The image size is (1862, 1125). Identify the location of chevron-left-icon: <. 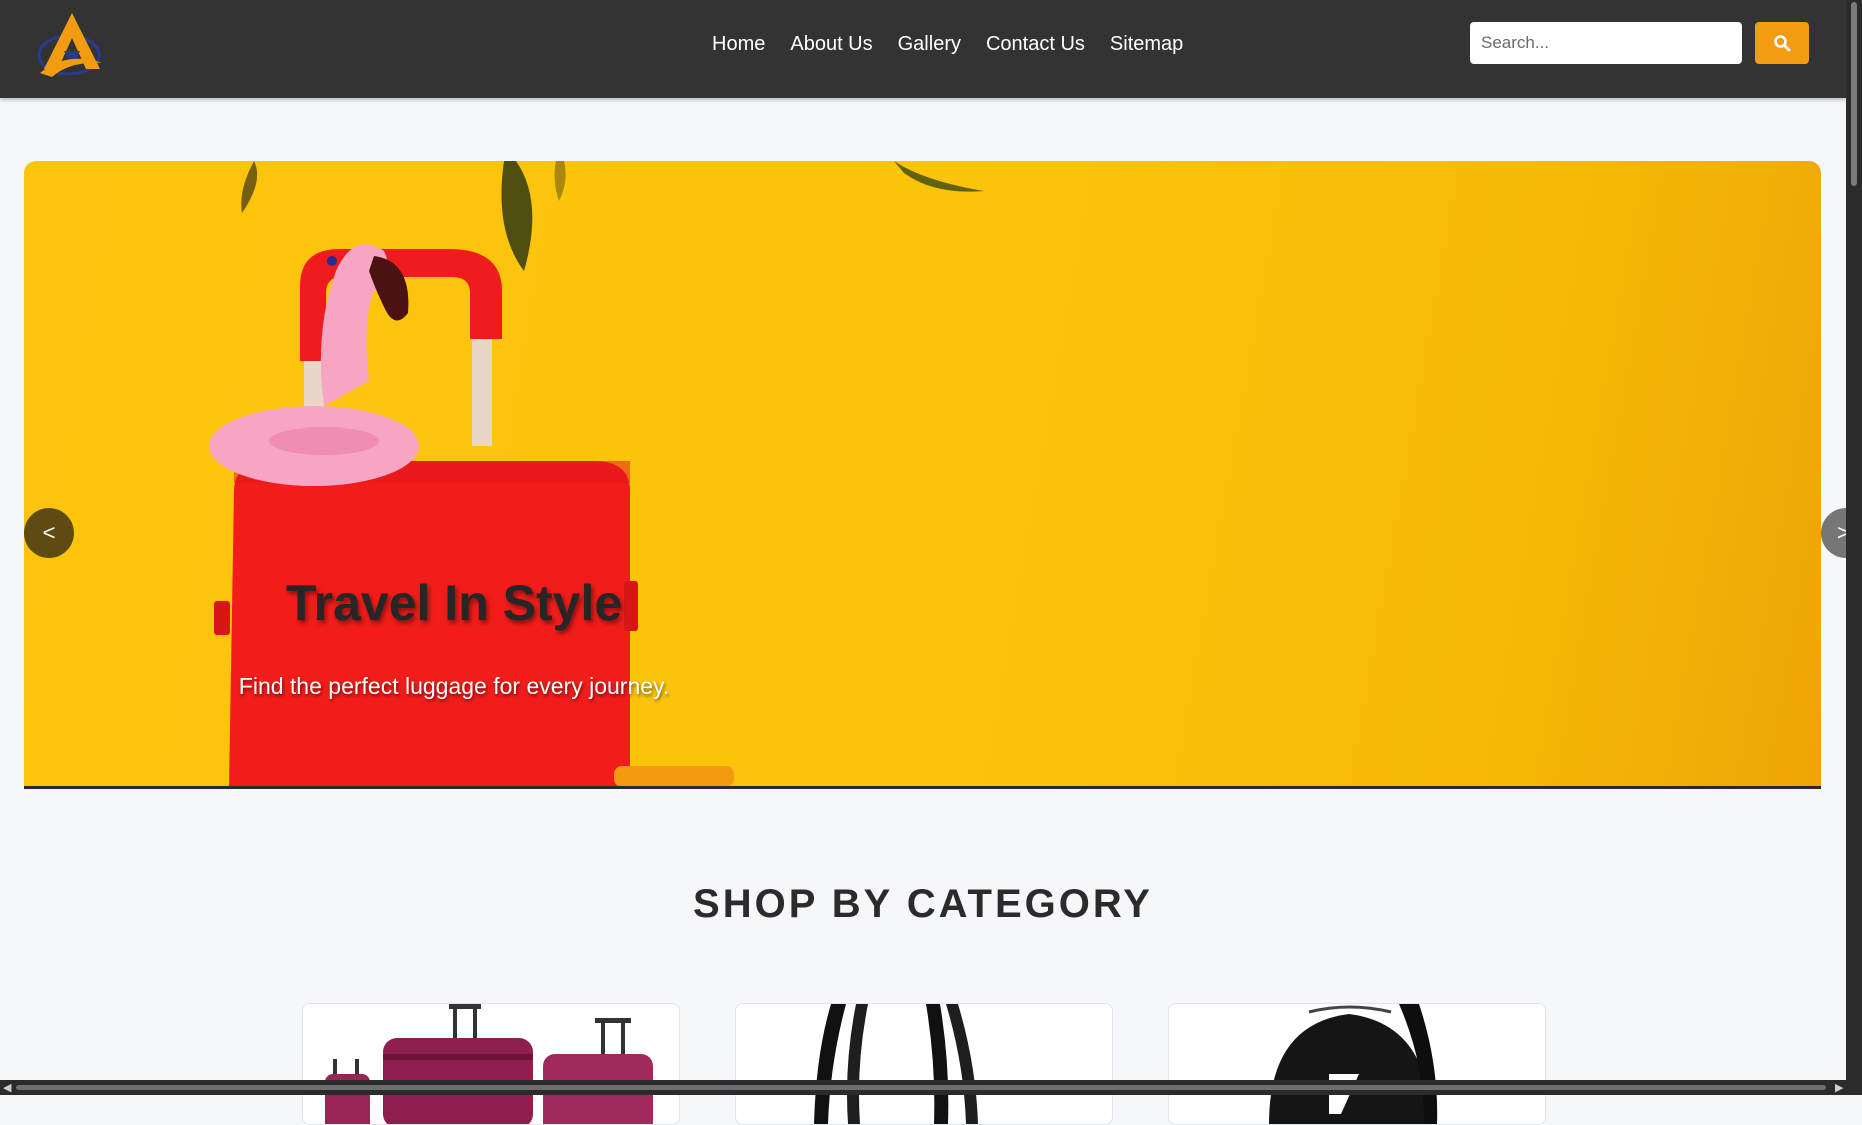
(49, 532).